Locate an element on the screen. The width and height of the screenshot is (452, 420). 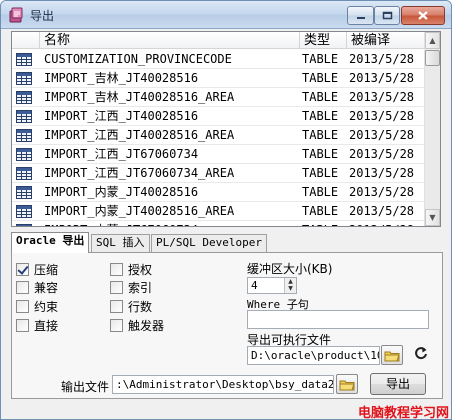
folder-icon is located at coordinates (347, 385).